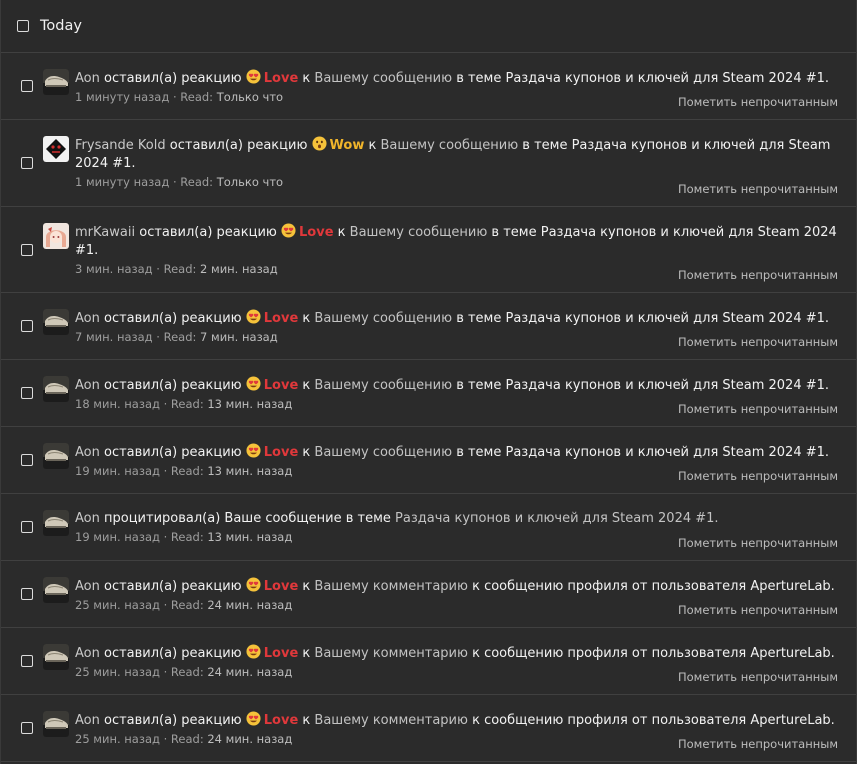 Image resolution: width=857 pixels, height=764 pixels. Describe the element at coordinates (239, 337) in the screenshot. I see `read-time: 7 мин. назад` at that location.